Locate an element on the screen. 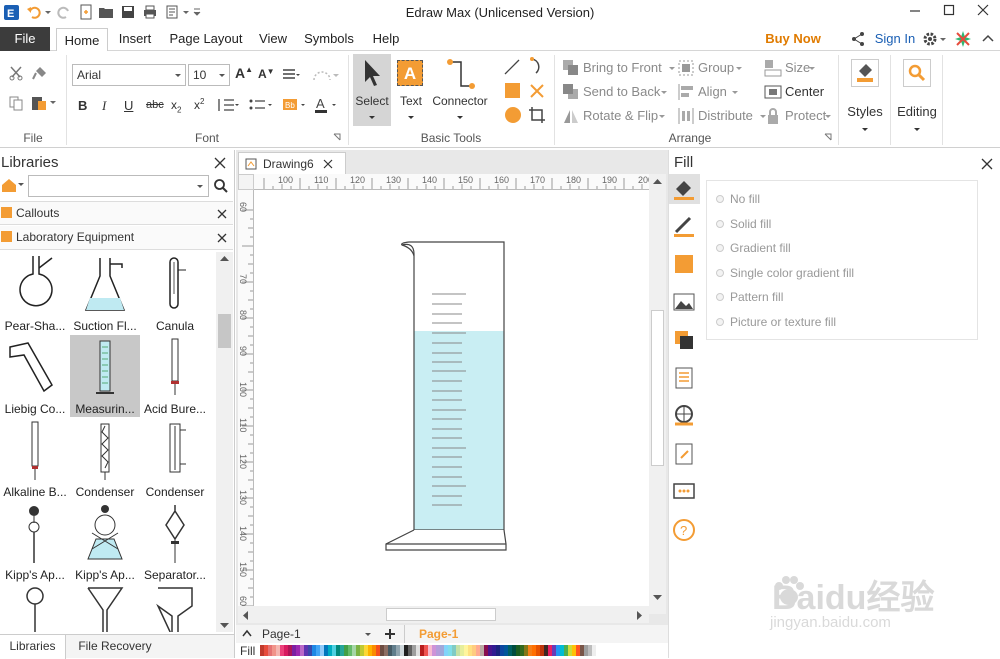 The image size is (1000, 659). tab-page-layout: Page Layout is located at coordinates (206, 39).